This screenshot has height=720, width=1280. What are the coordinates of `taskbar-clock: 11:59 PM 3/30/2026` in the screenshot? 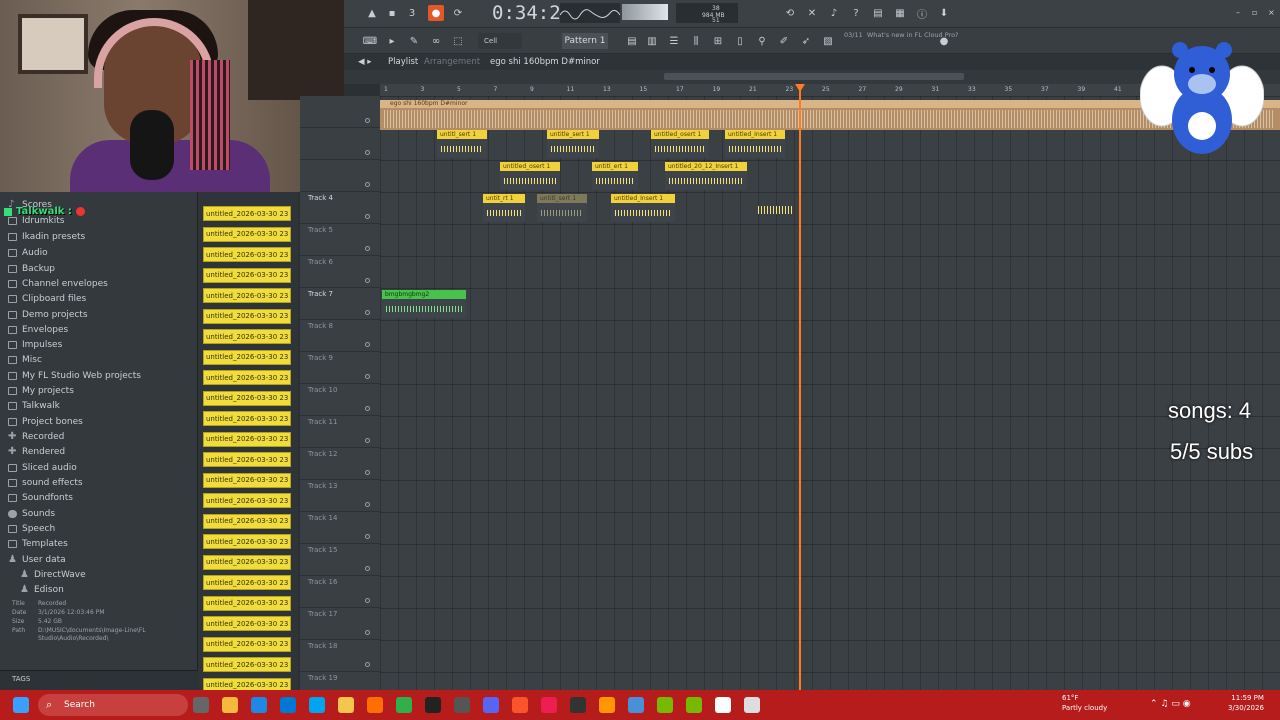 It's located at (1246, 703).